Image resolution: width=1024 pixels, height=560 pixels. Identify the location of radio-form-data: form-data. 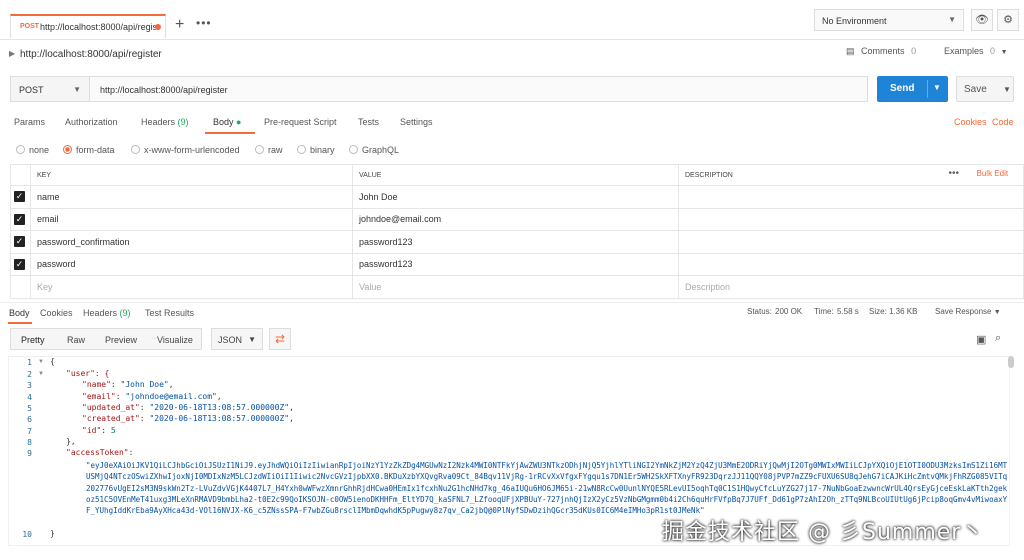
(89, 150).